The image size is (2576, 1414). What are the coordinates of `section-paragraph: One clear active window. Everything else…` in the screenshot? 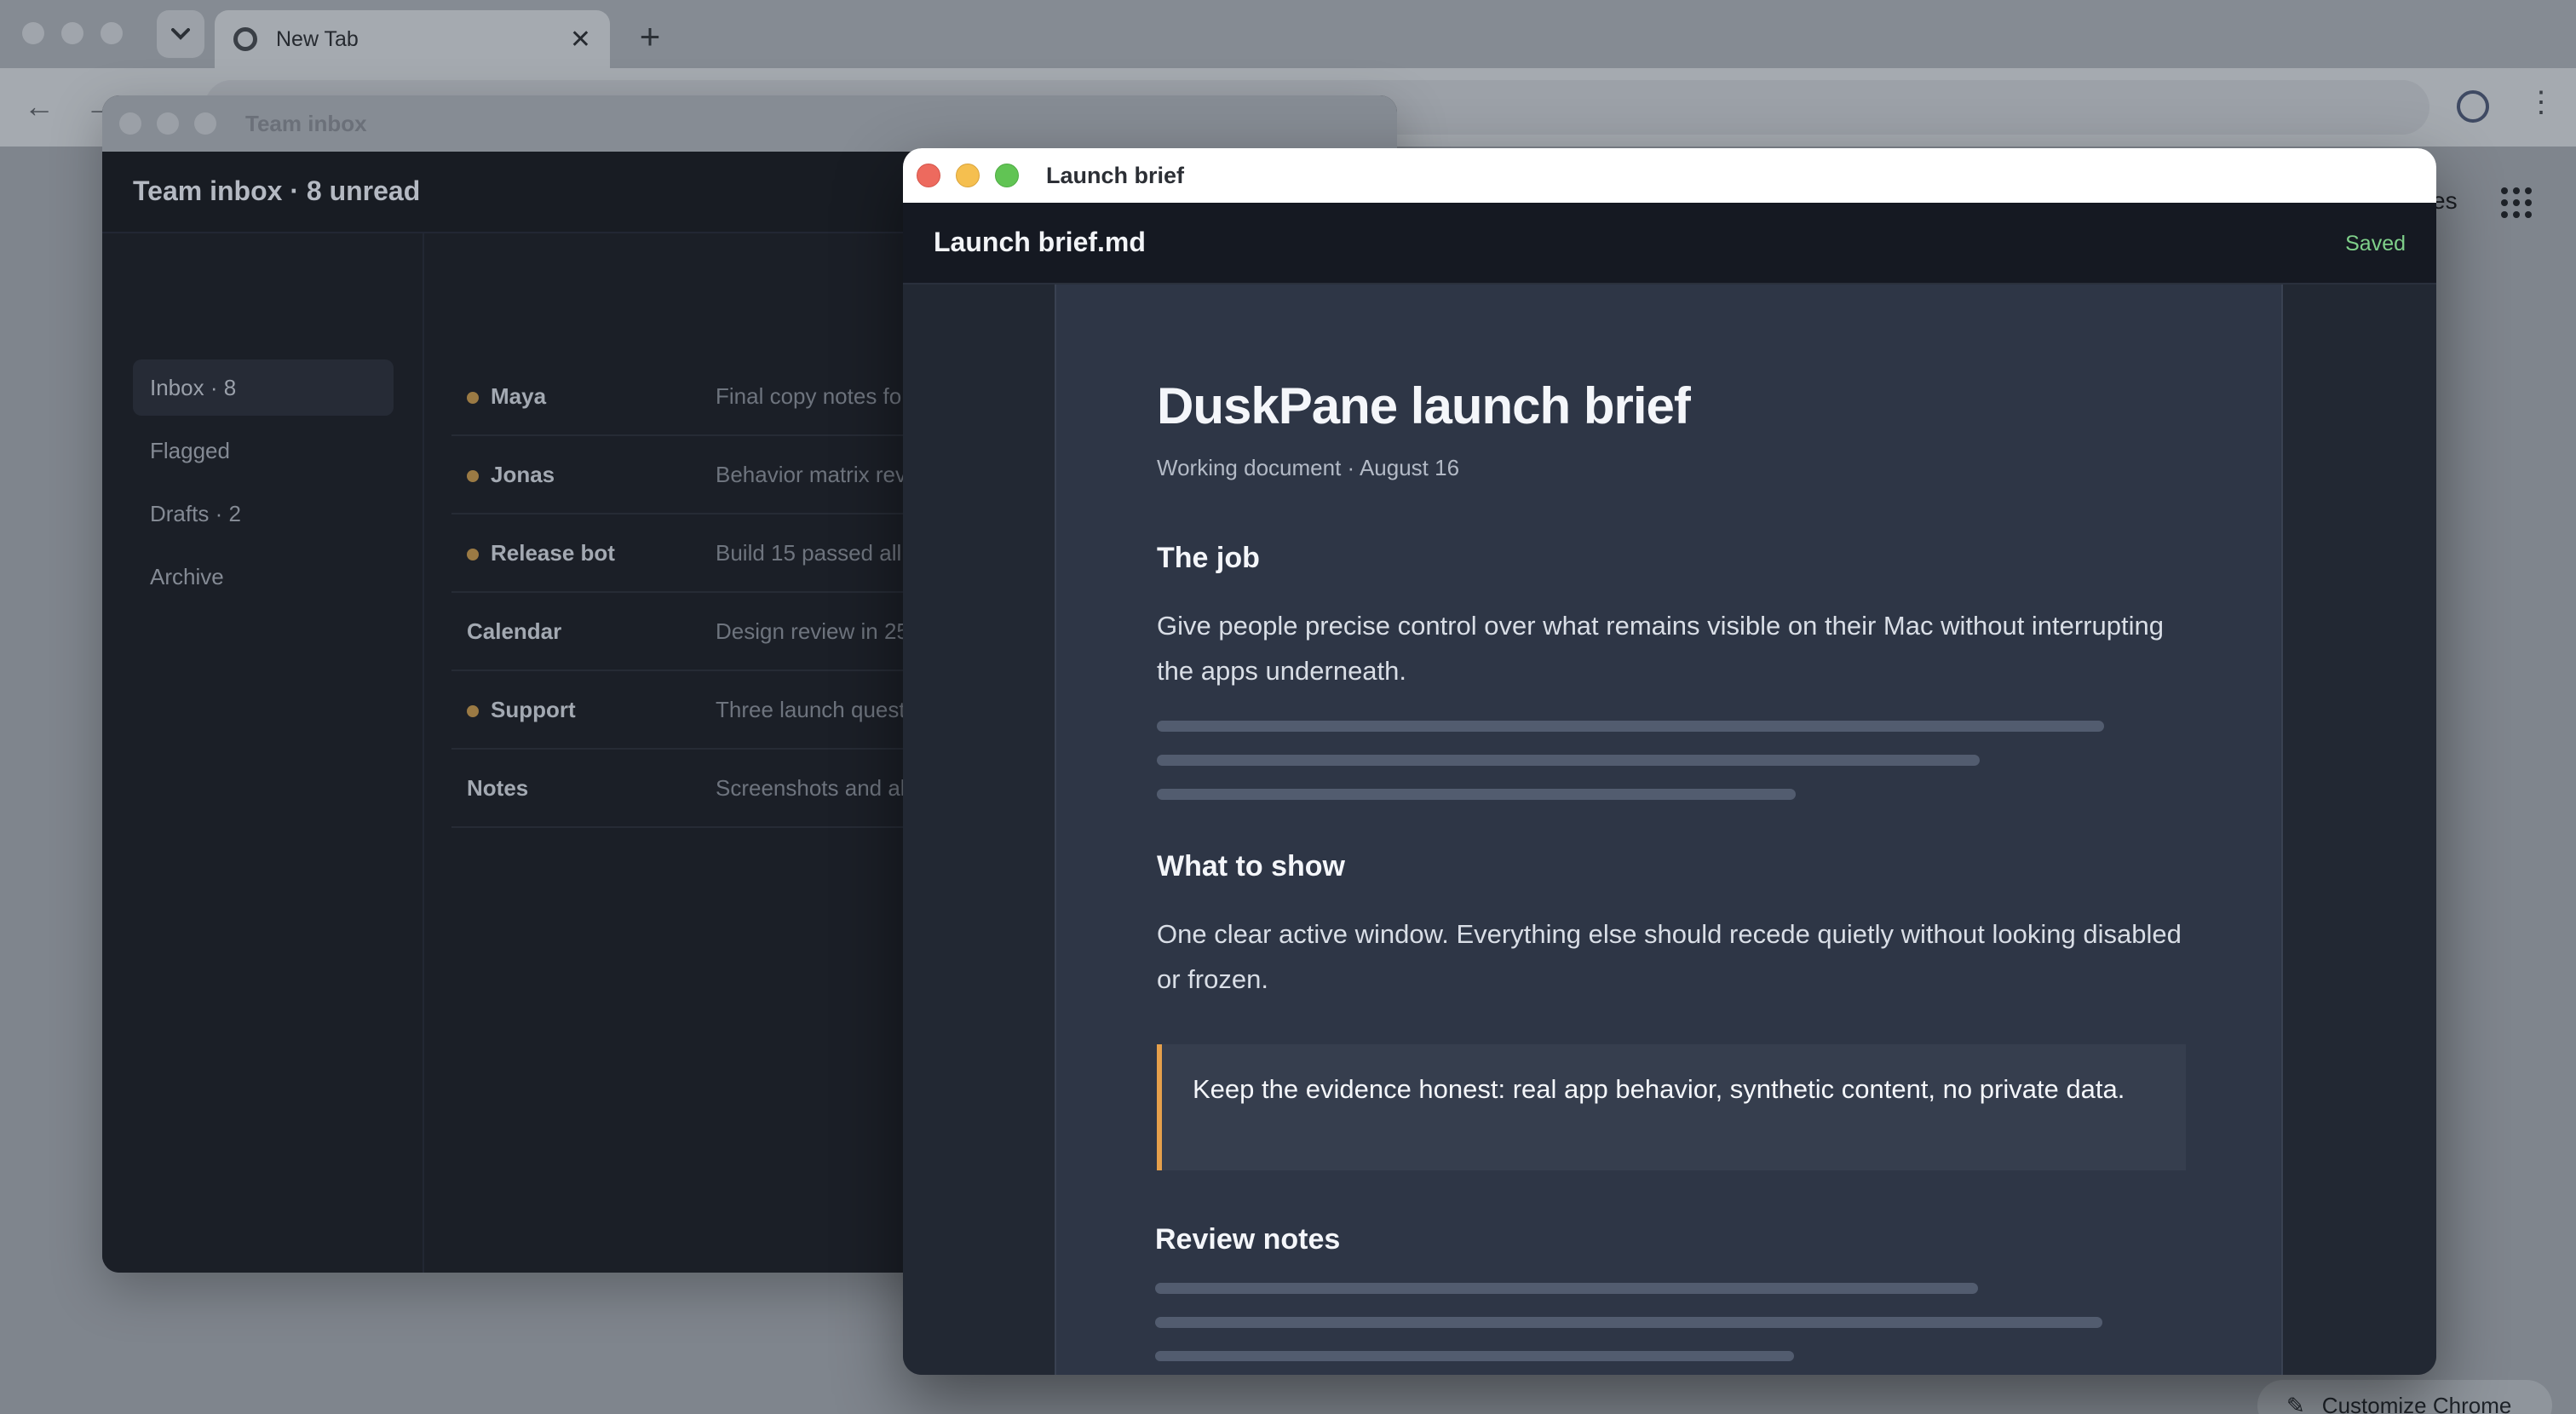 It's located at (1670, 956).